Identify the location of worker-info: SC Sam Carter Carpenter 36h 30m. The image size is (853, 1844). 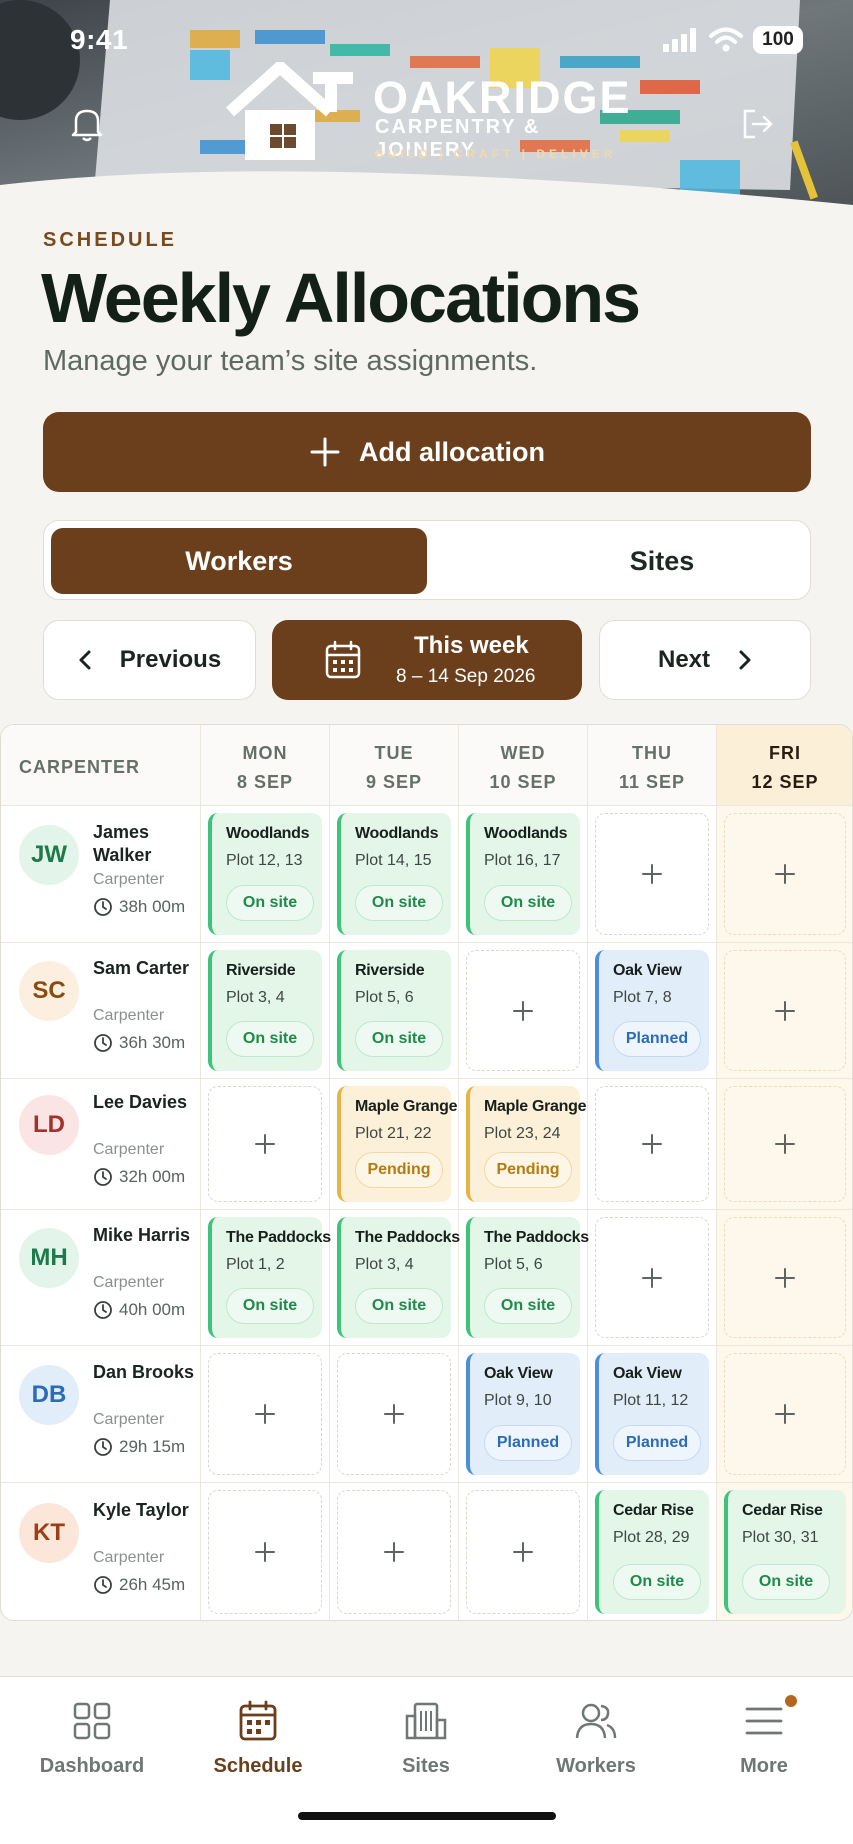
(101, 1010).